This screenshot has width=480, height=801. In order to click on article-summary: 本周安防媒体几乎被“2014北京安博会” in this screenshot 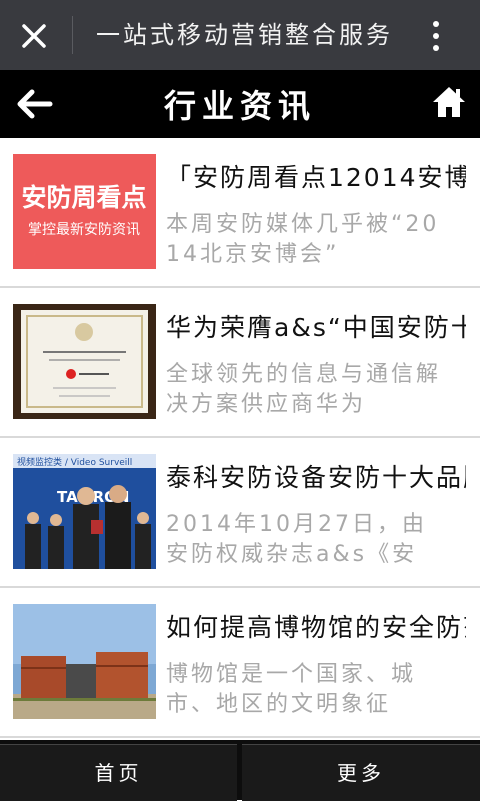, I will do `click(303, 238)`.